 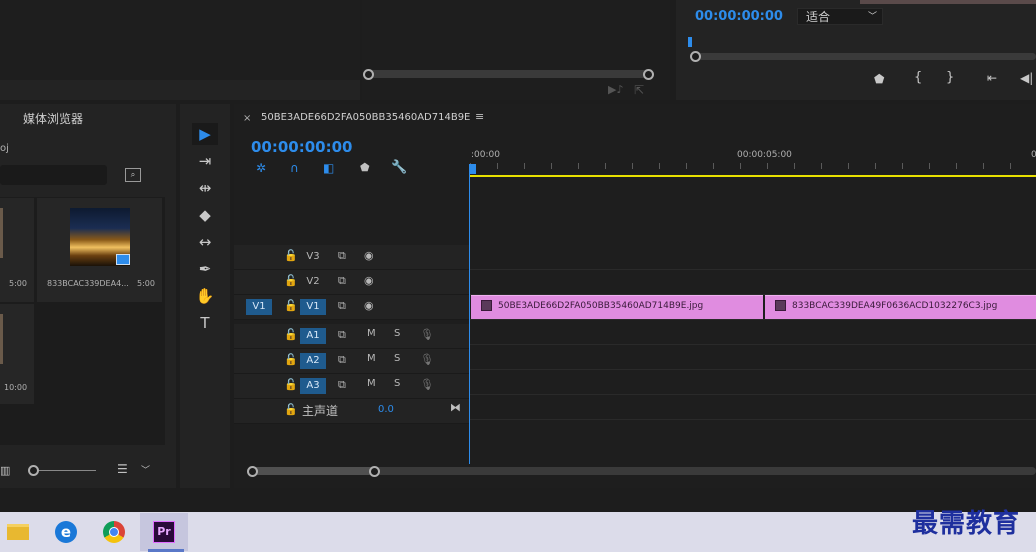 What do you see at coordinates (294, 168) in the screenshot?
I see `linked-selection-icon: ∩` at bounding box center [294, 168].